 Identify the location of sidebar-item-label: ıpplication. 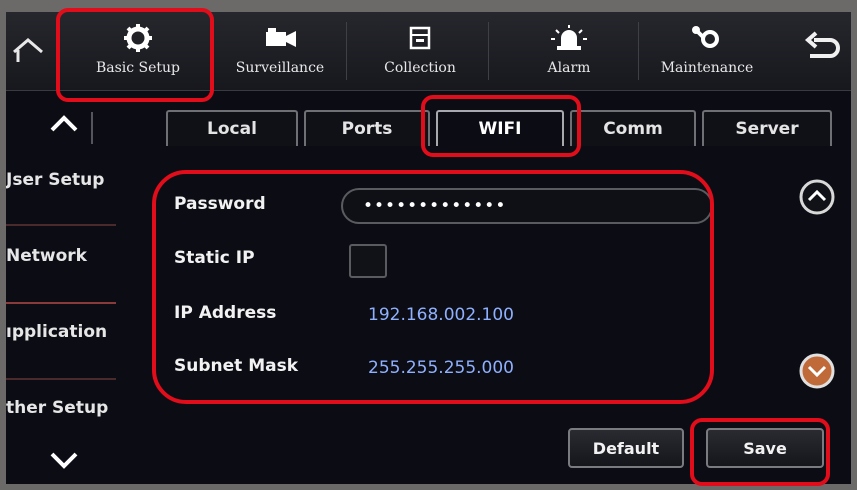
(57, 332).